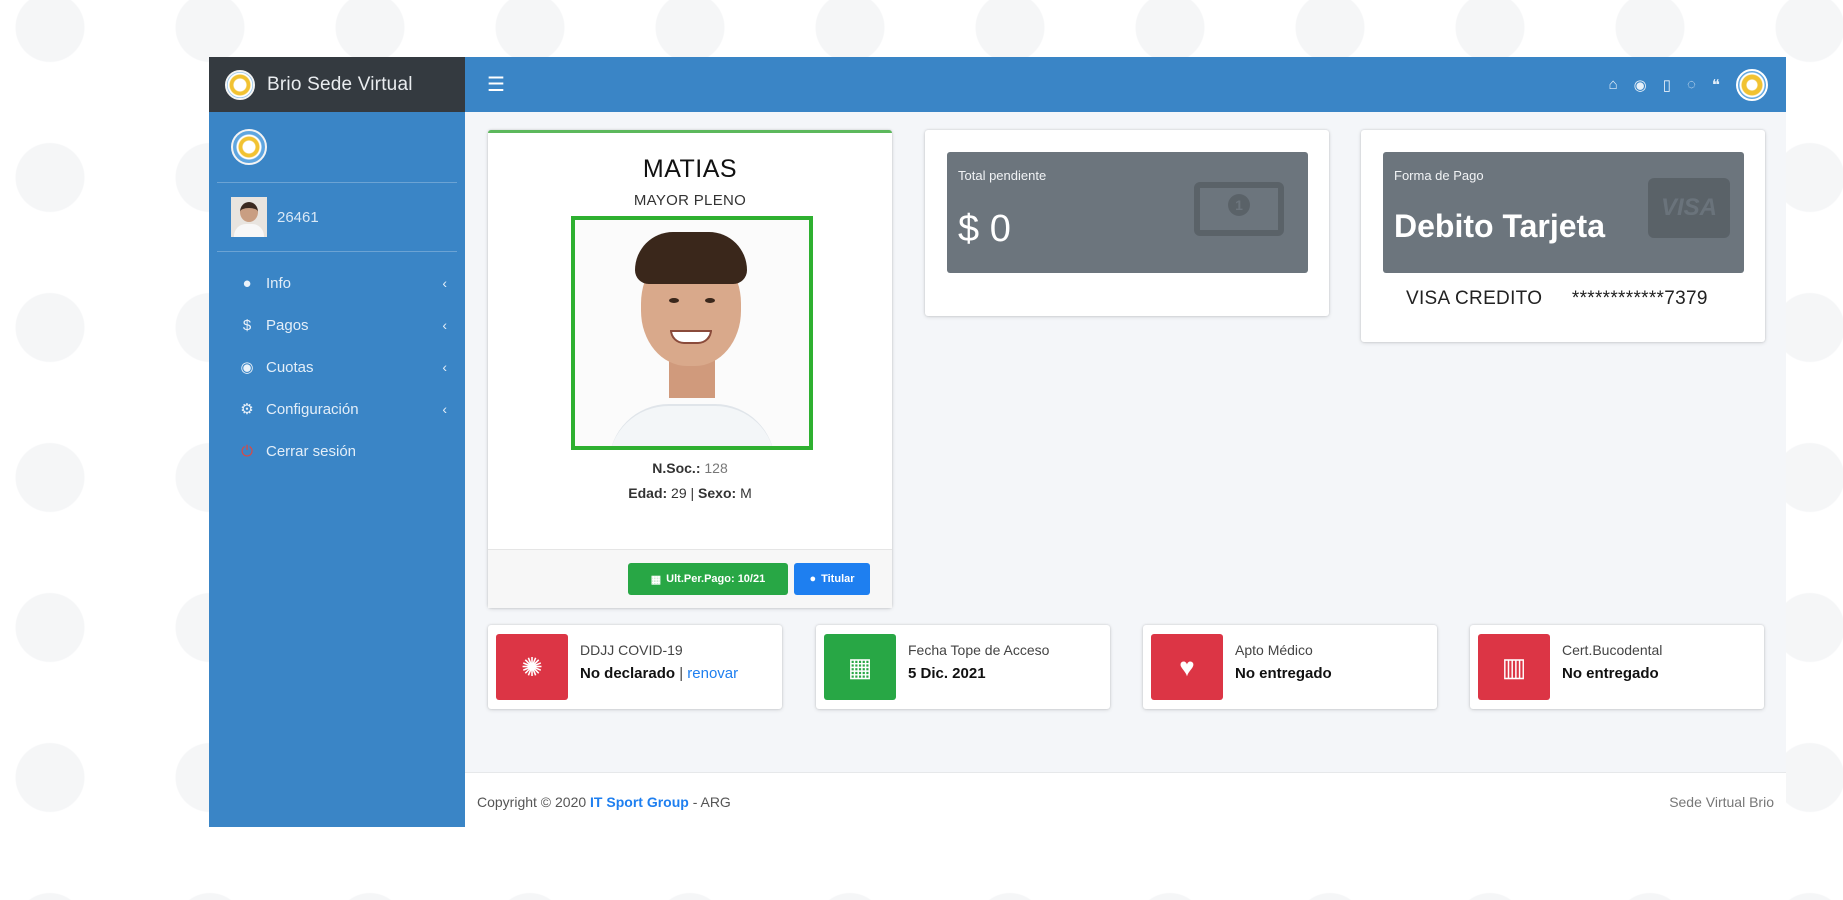  I want to click on info-box-label: Fecha Tope de Acceso, so click(979, 650).